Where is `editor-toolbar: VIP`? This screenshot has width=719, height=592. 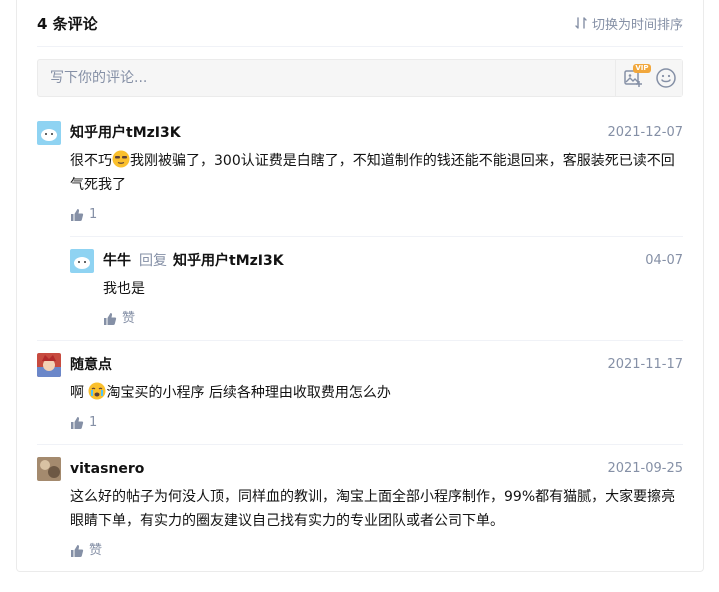 editor-toolbar: VIP is located at coordinates (648, 78).